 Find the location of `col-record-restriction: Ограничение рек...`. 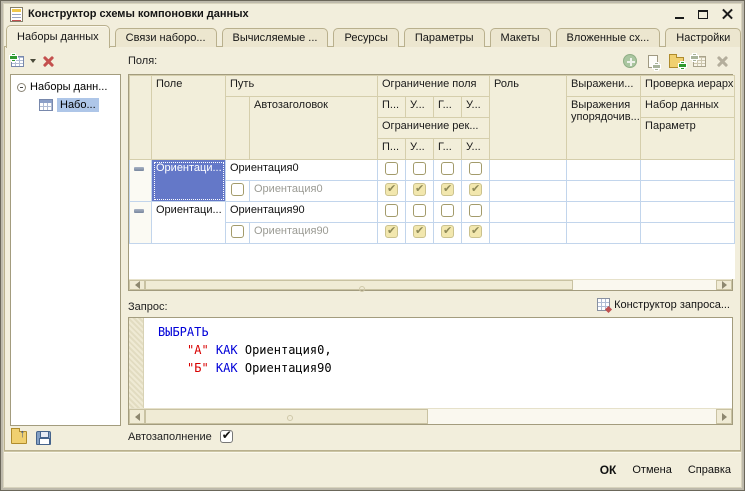

col-record-restriction: Ограничение рек... is located at coordinates (433, 128).